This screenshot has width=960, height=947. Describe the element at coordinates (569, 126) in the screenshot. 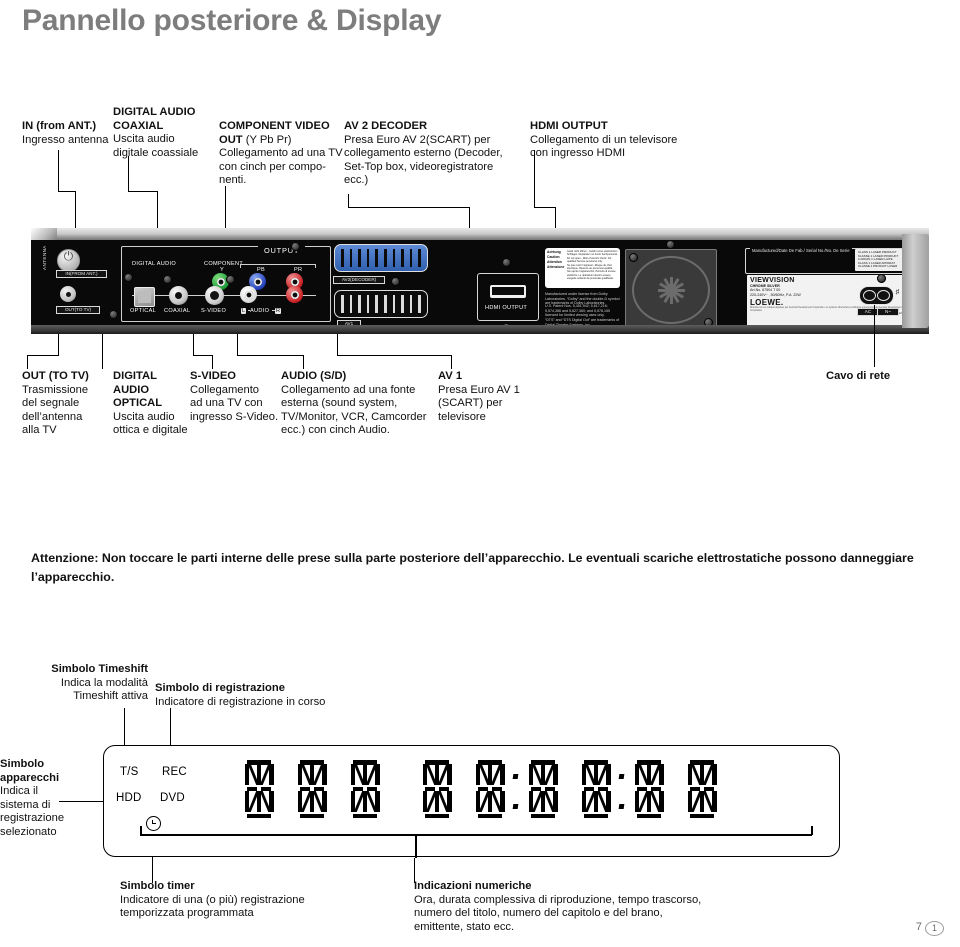

I see `annotation-heading: HDMI OUTPUT` at that location.